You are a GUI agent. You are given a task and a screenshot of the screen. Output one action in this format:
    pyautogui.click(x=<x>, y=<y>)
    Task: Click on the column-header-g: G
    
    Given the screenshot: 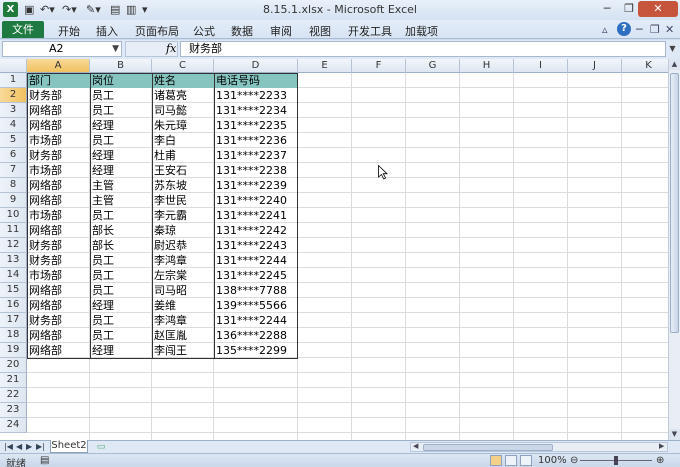 What is the action you would take?
    pyautogui.click(x=433, y=66)
    